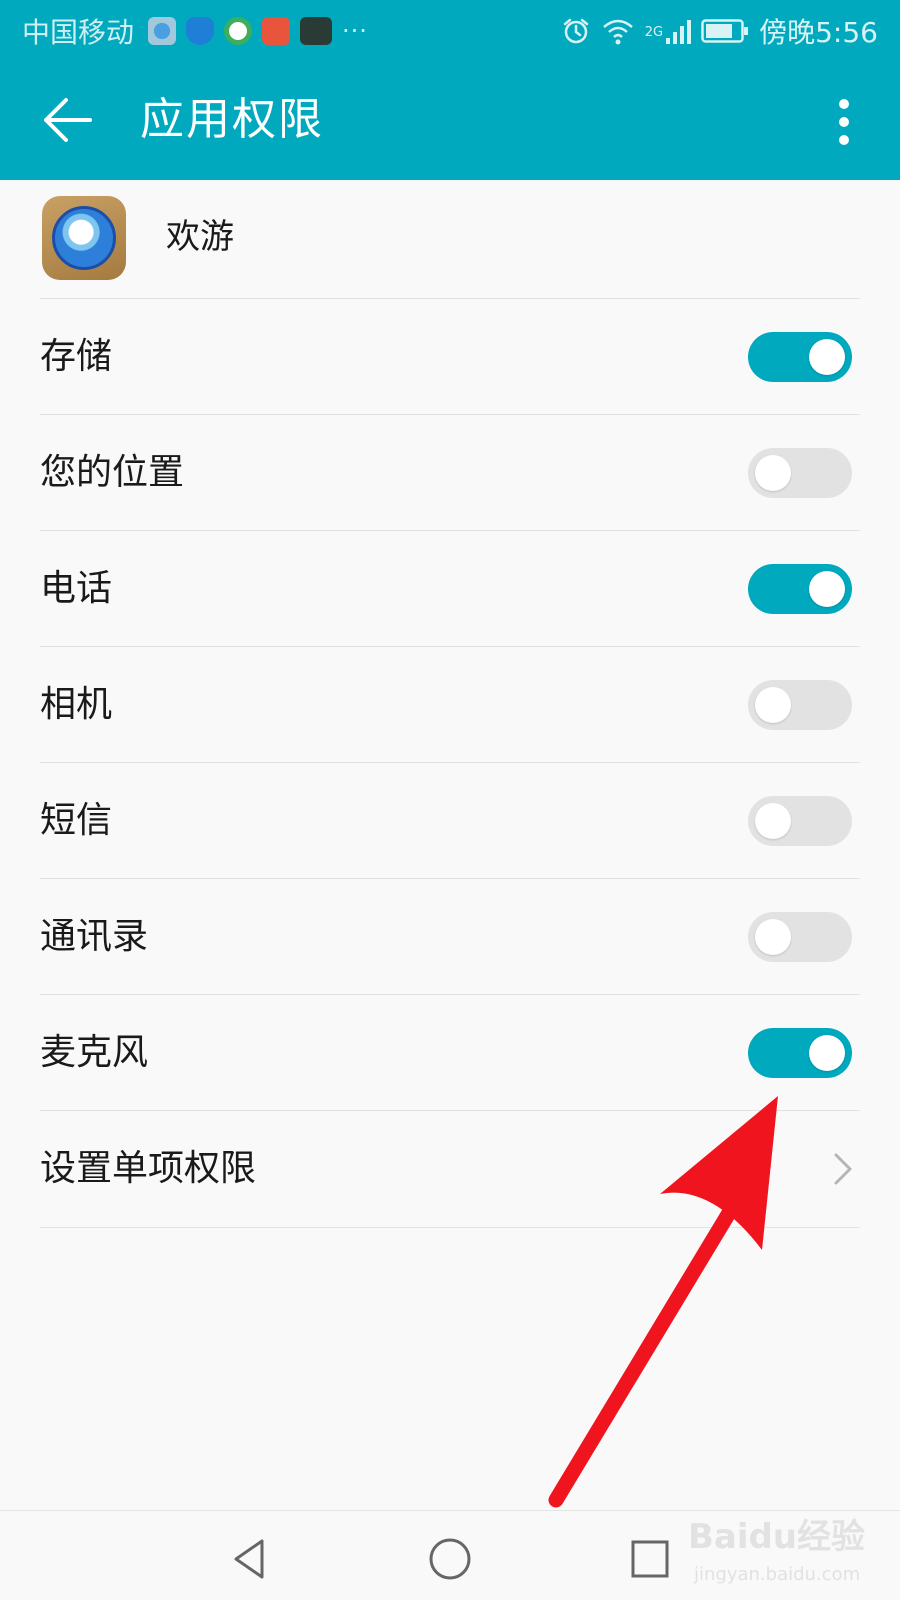 Image resolution: width=900 pixels, height=1600 pixels. What do you see at coordinates (148, 1168) in the screenshot?
I see `single-permission-label: 设置单项权限` at bounding box center [148, 1168].